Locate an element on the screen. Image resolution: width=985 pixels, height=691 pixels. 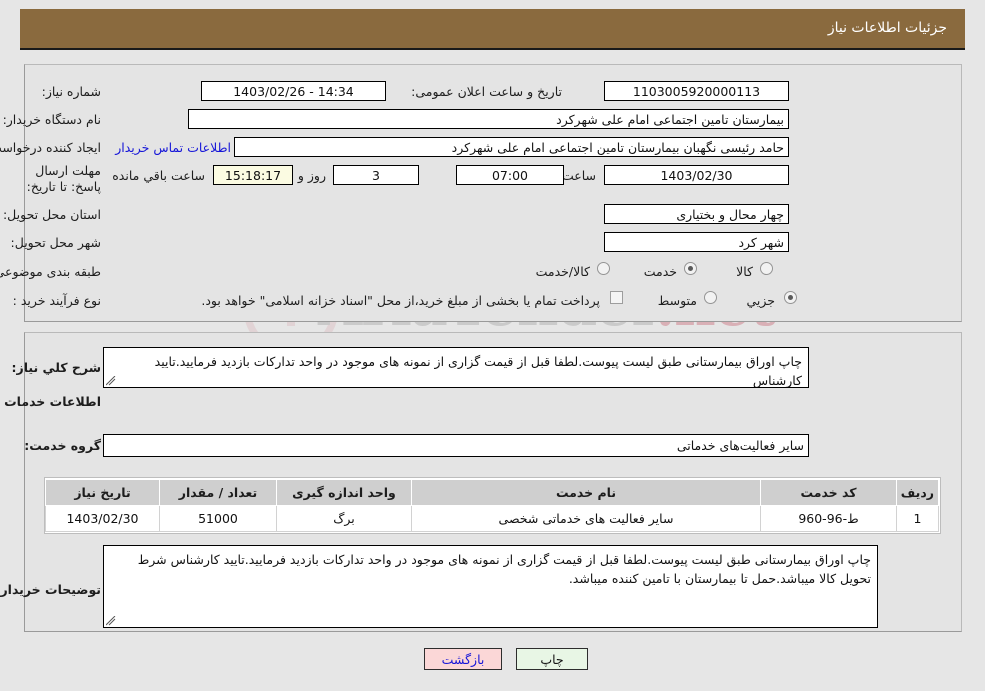
need-number-field: 1103005920000113 is located at coordinates (696, 91).